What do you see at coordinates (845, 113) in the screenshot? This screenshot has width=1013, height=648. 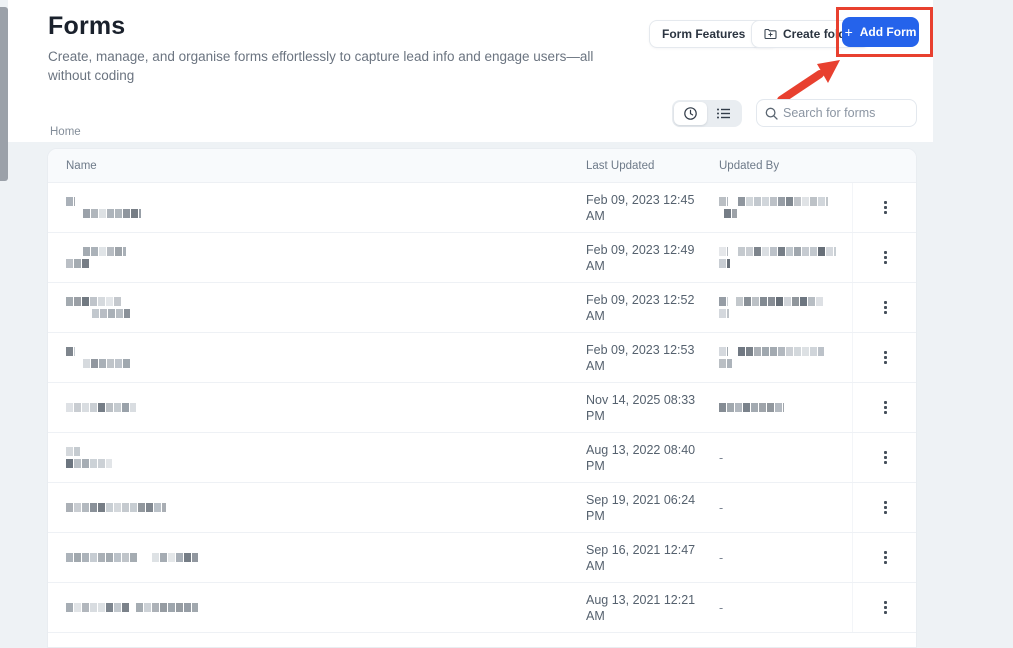 I see `search-input` at bounding box center [845, 113].